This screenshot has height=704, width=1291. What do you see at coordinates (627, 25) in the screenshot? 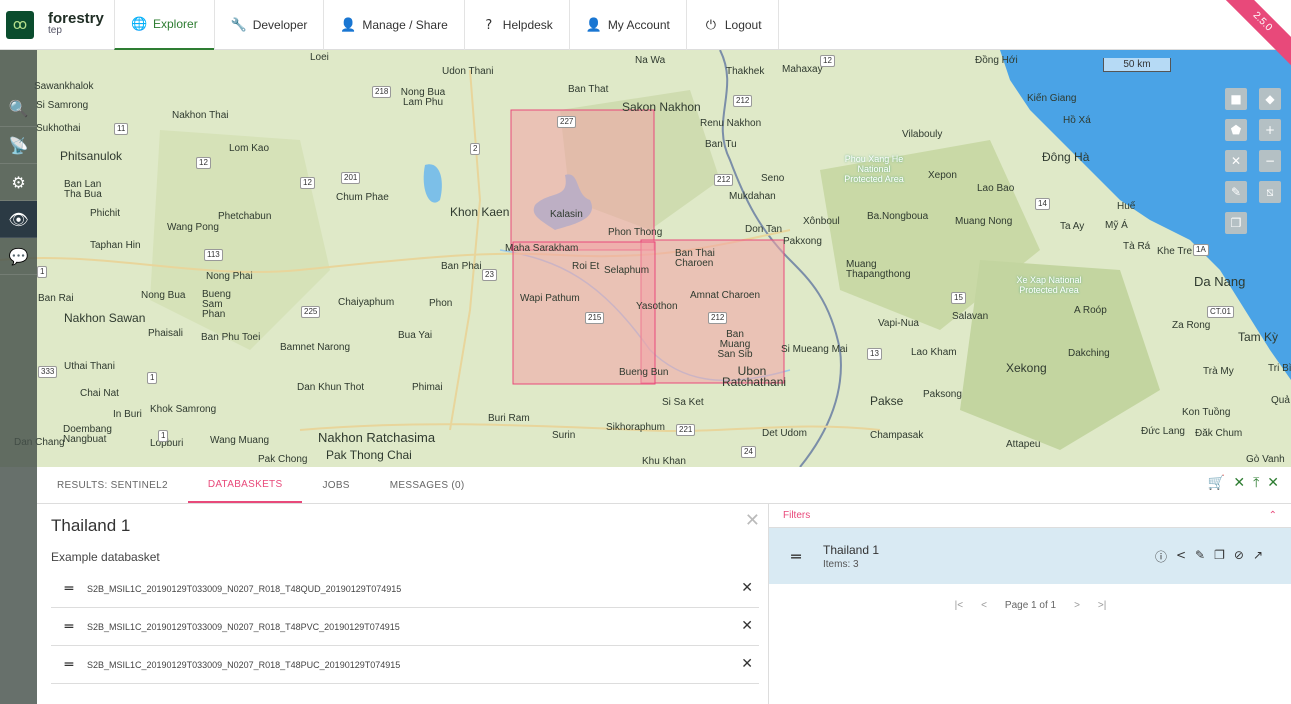
I see `nav-my-account: 👤 My Account` at bounding box center [627, 25].